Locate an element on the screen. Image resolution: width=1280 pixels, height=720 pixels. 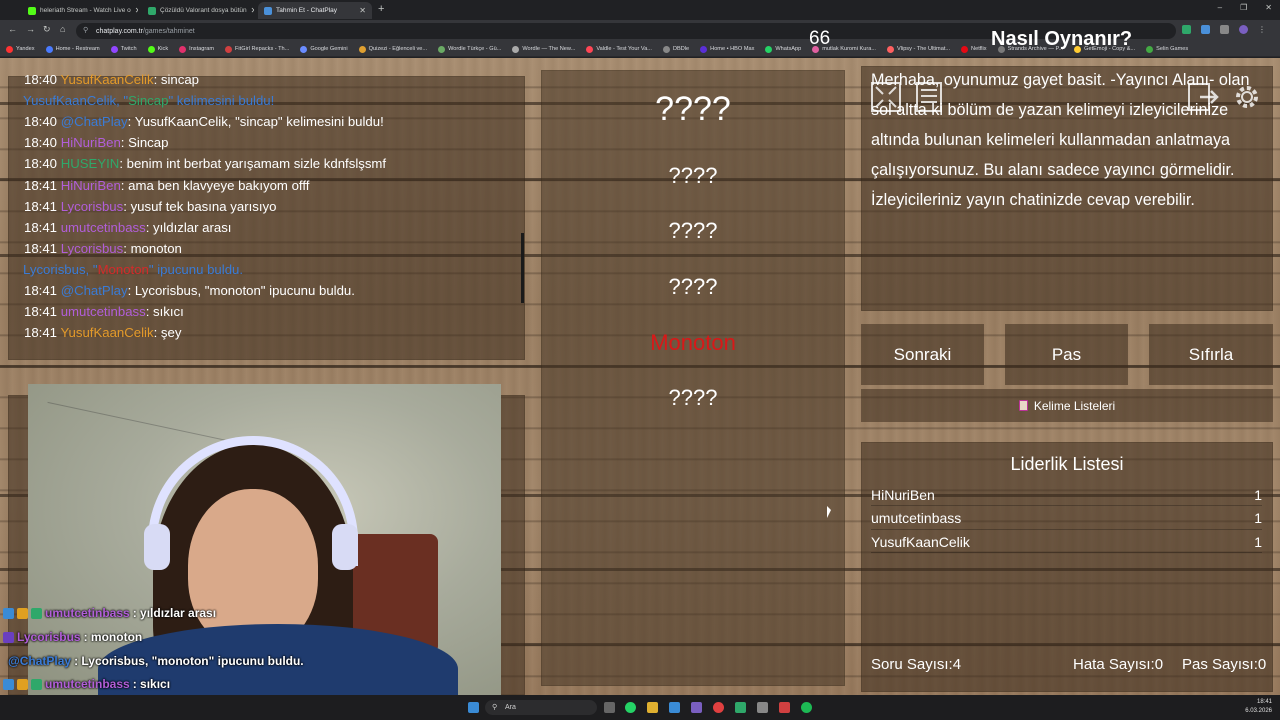
file-explorer-icon is located at coordinates (652, 707).